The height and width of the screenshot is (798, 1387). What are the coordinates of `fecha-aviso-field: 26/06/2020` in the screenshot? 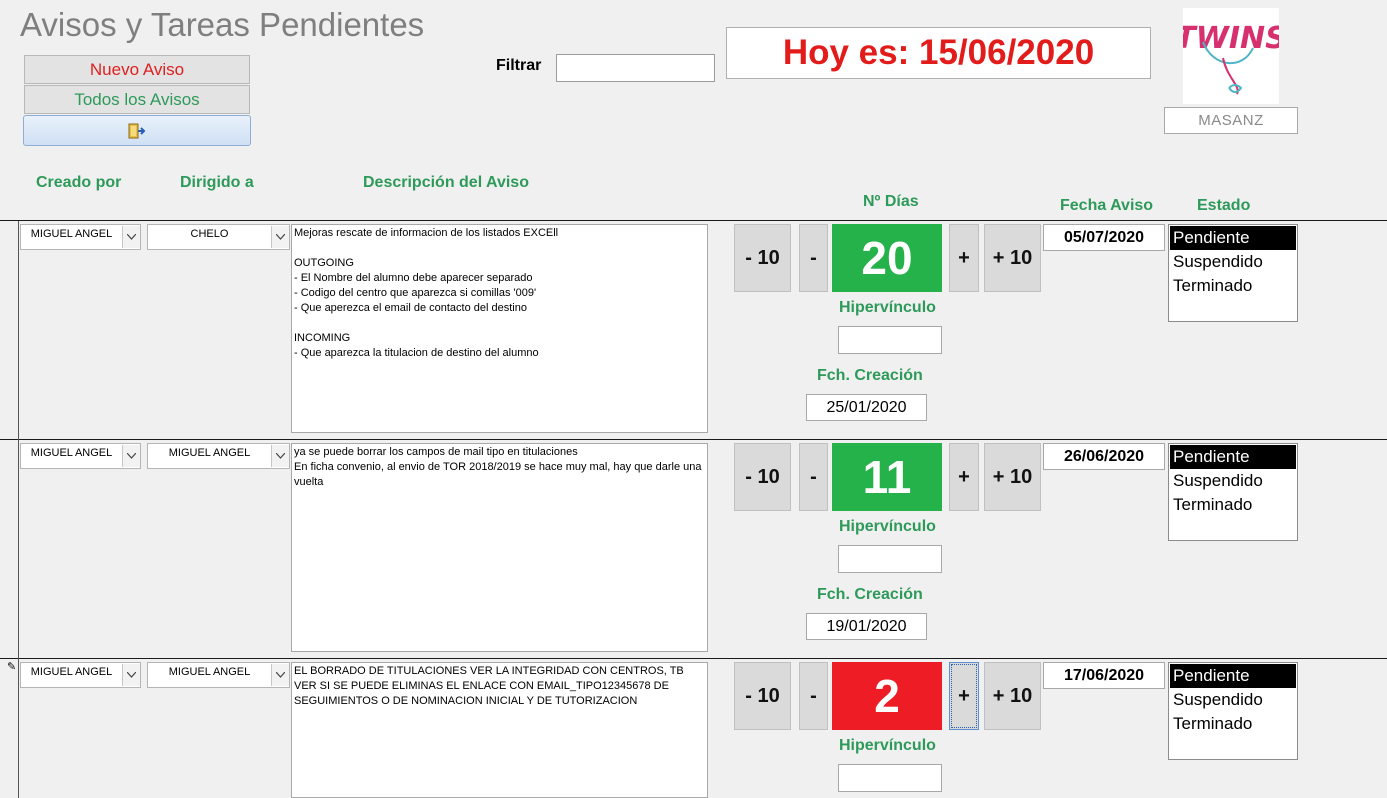 It's located at (1104, 456).